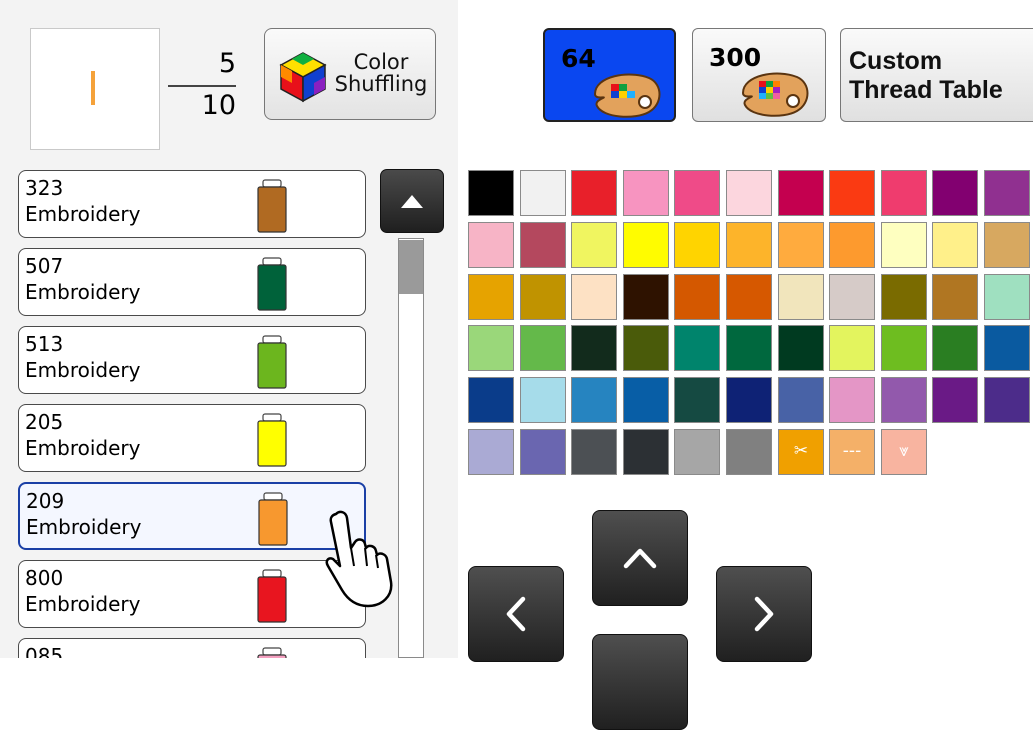  I want to click on move-up-button, so click(640, 558).